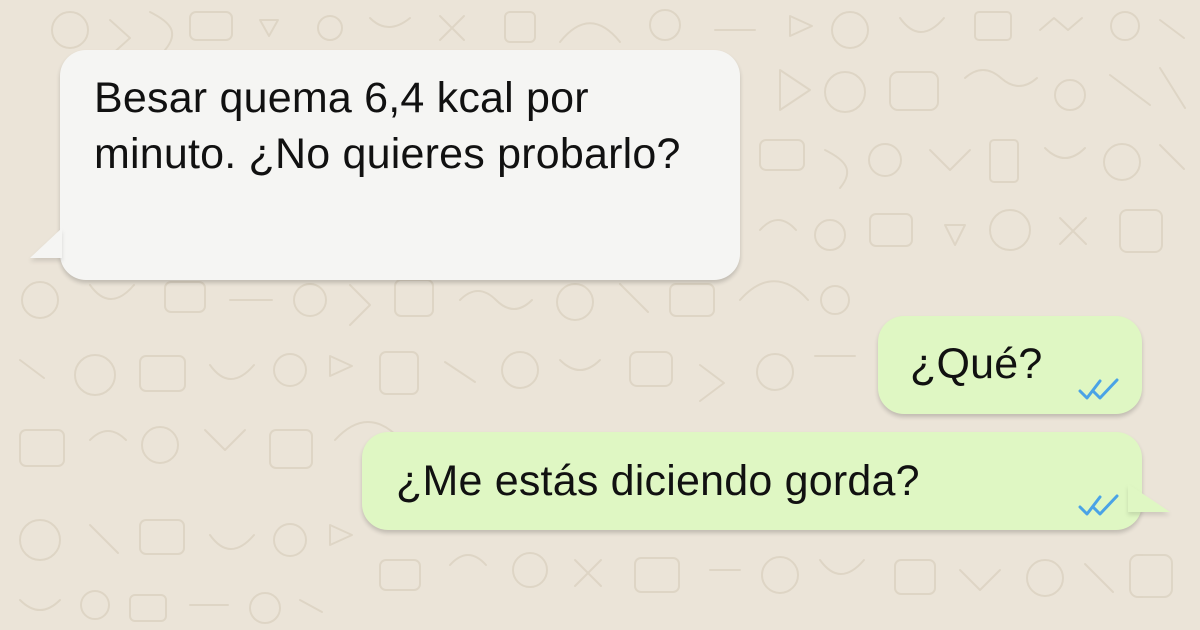  I want to click on outgoing-bubble-tail, so click(1149, 498).